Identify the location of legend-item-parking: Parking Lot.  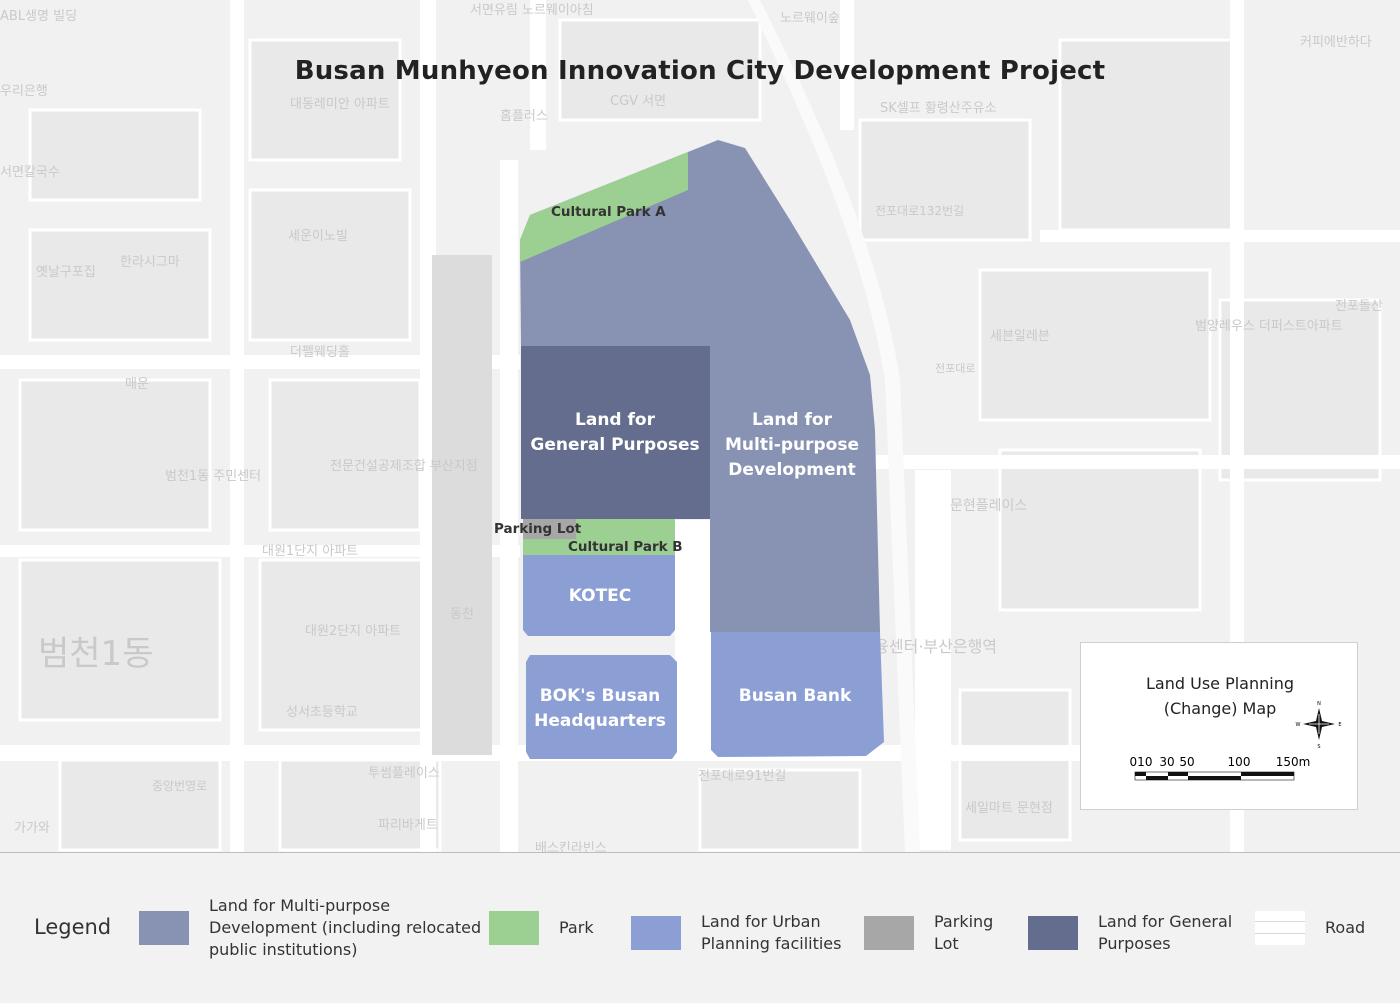
(928, 933).